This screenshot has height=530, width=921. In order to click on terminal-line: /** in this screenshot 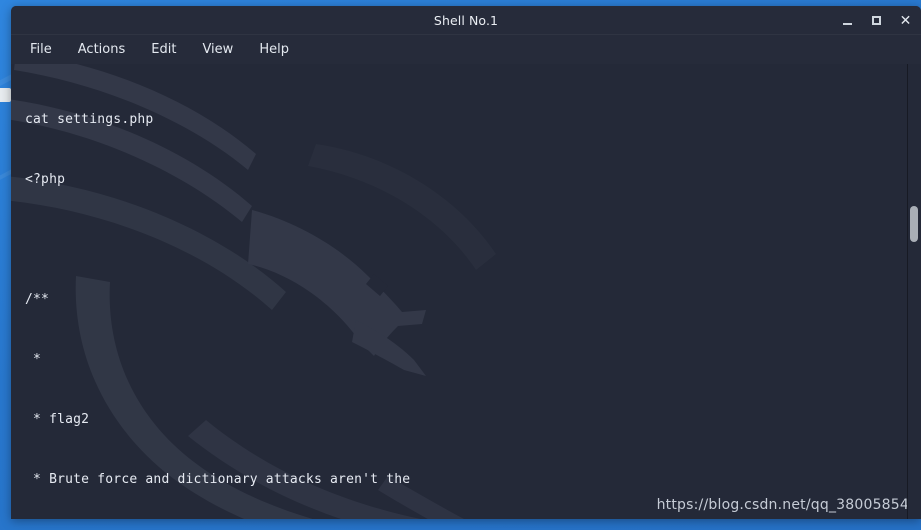, I will do `click(37, 299)`.